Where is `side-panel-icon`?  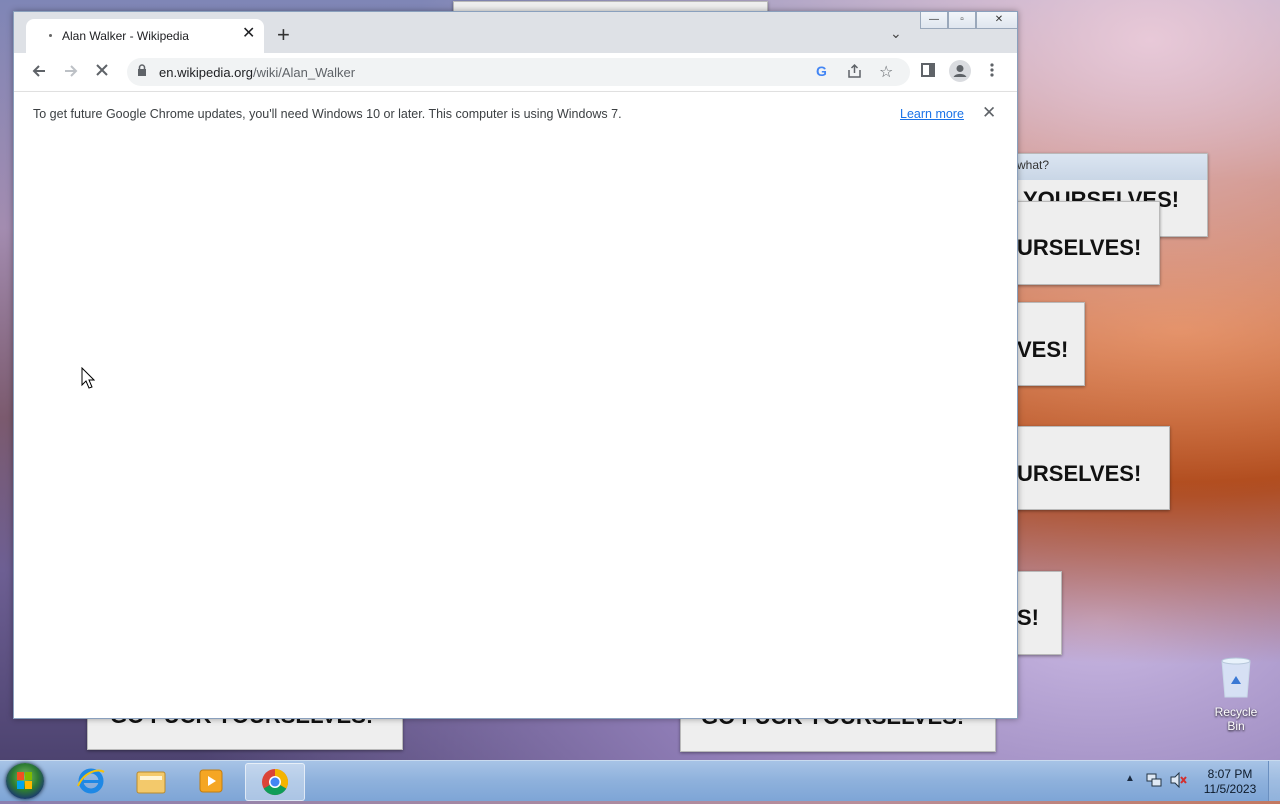
side-panel-icon is located at coordinates (928, 72).